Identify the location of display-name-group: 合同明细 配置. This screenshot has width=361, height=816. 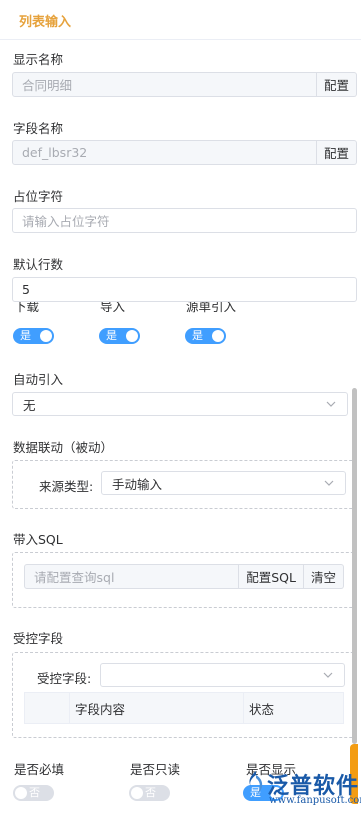
(184, 84).